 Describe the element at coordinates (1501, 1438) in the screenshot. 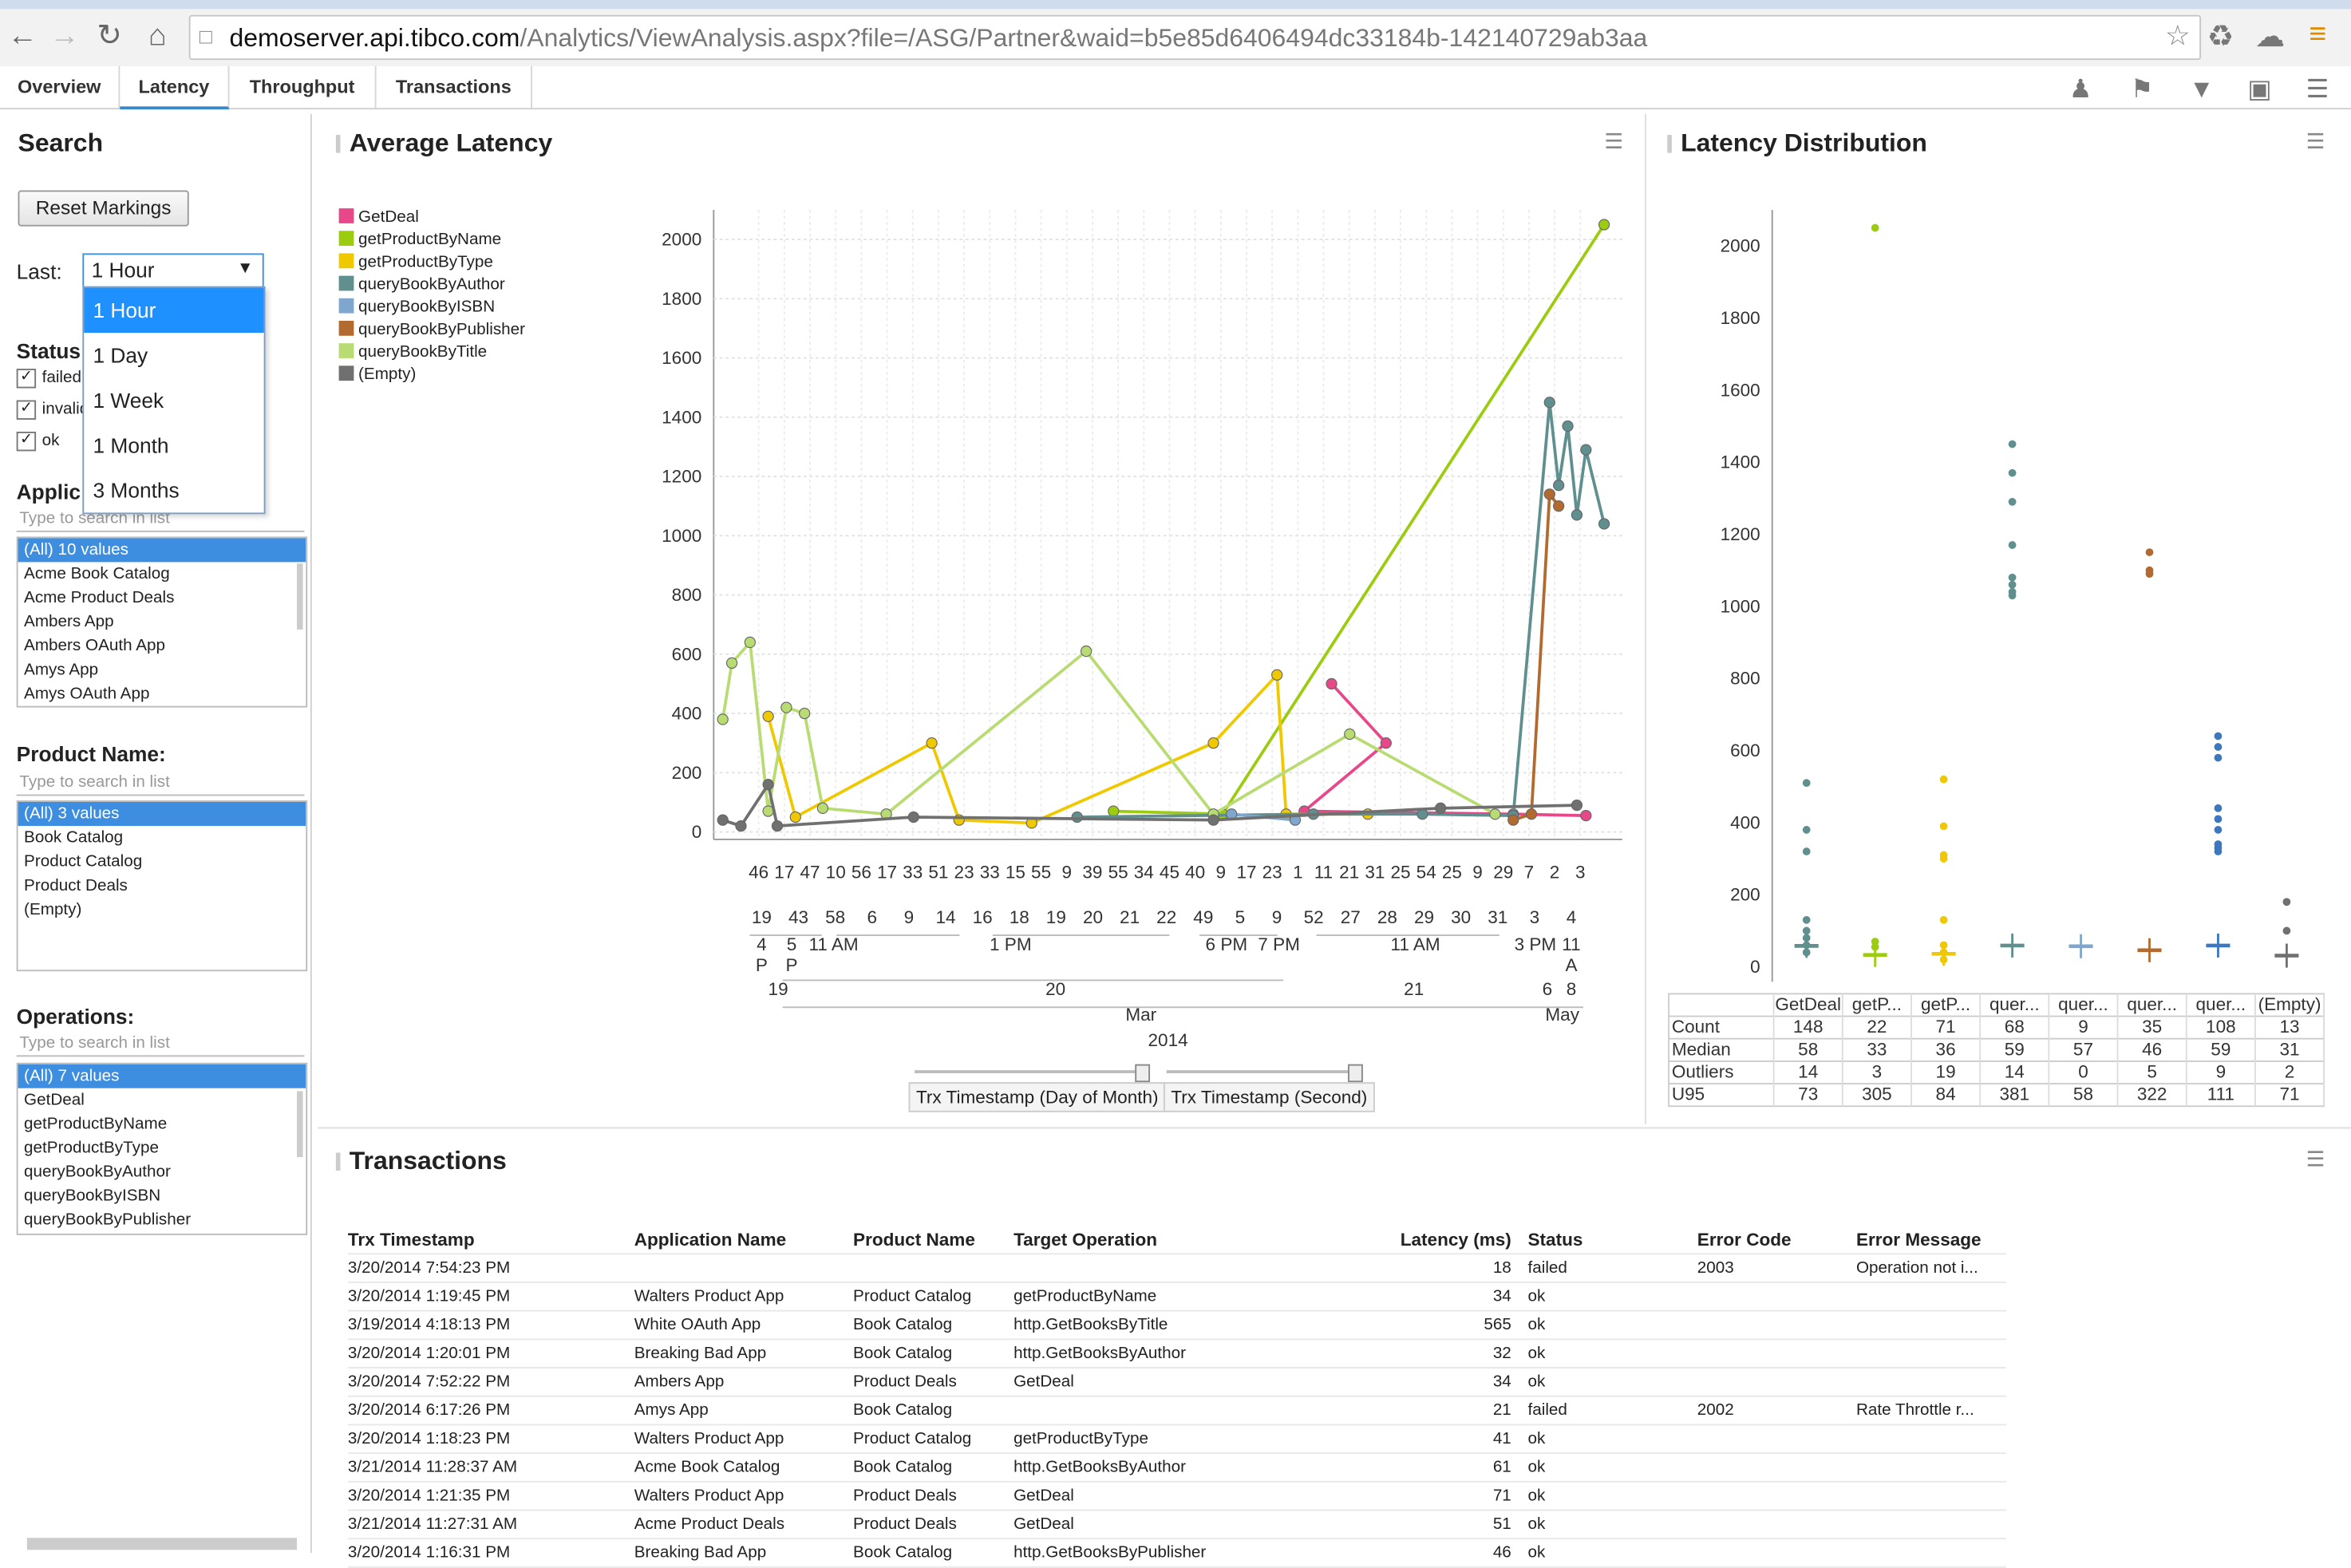

I see `table-cell: 41` at that location.